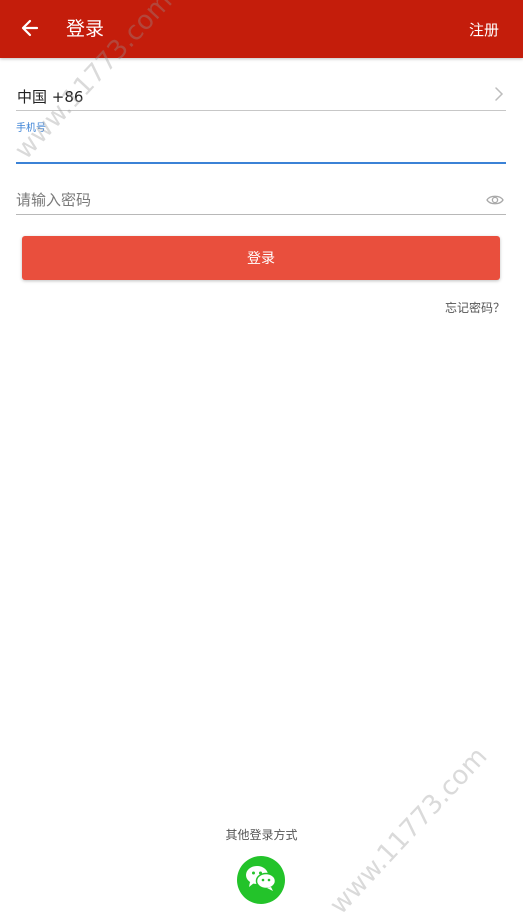  I want to click on phone-input, so click(261, 150).